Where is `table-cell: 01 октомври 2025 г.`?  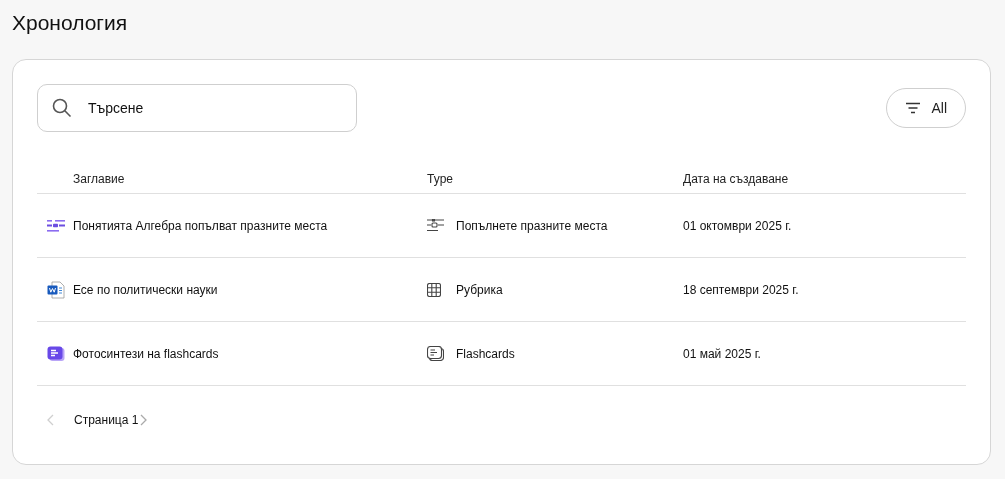 table-cell: 01 октомври 2025 г. is located at coordinates (737, 225).